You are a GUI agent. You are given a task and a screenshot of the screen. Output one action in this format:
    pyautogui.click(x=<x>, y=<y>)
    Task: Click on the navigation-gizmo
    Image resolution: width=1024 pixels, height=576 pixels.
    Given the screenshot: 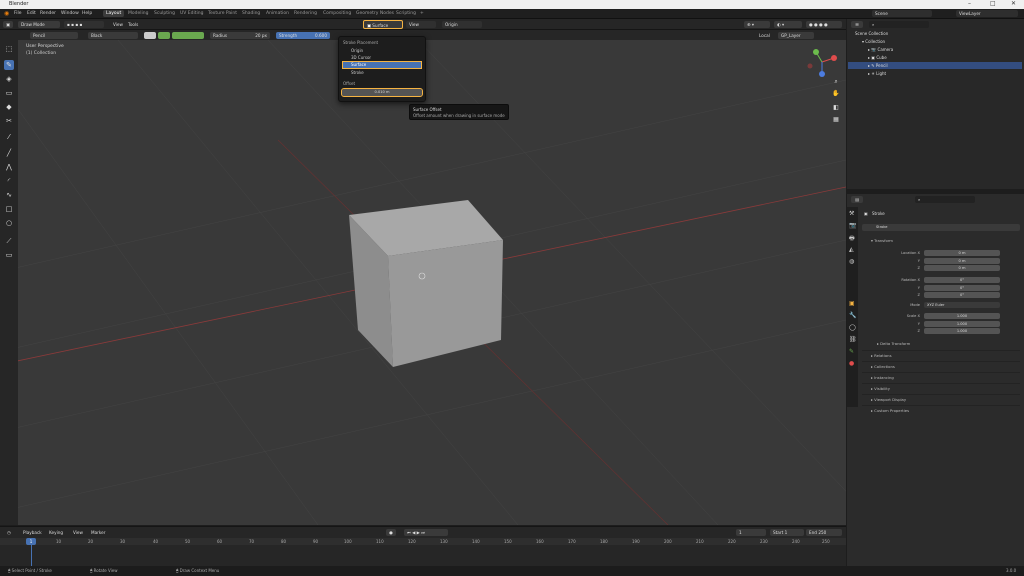 What is the action you would take?
    pyautogui.click(x=822, y=62)
    